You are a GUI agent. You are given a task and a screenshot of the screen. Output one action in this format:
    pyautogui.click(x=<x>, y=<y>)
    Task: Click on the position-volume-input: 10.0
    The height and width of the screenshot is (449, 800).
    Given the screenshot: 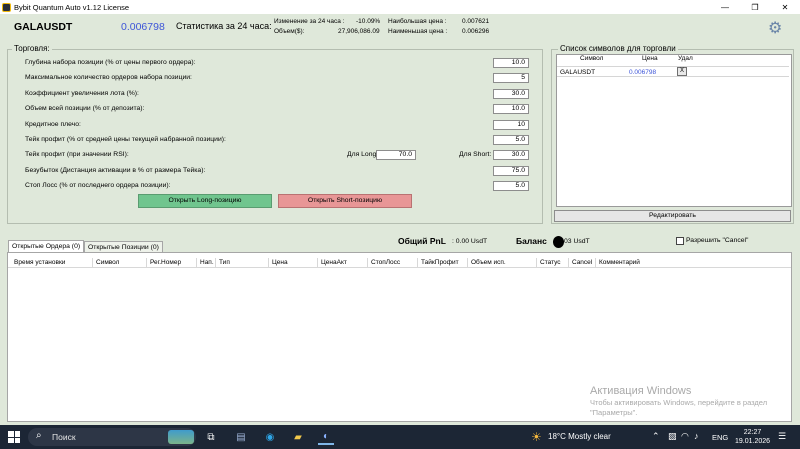 What is the action you would take?
    pyautogui.click(x=511, y=109)
    